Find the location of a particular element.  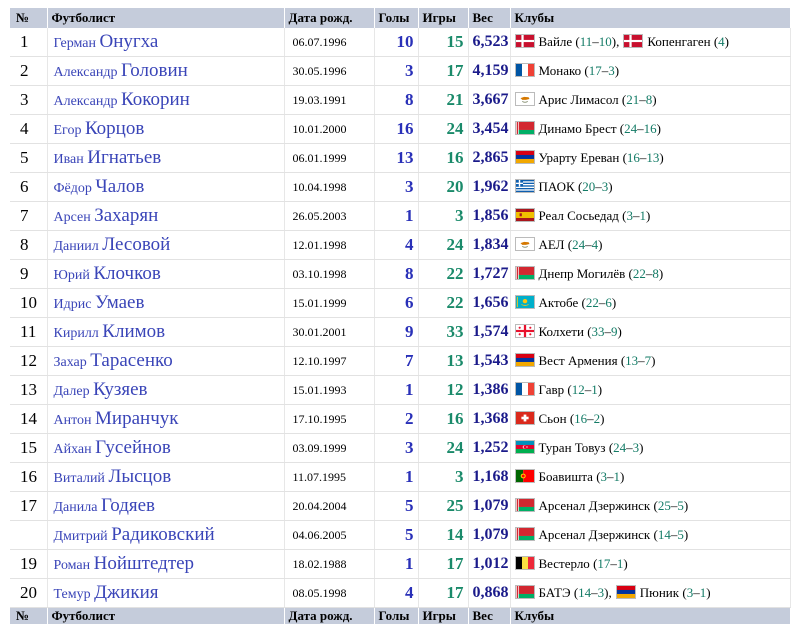

club-goals: 4 is located at coordinates (595, 244).